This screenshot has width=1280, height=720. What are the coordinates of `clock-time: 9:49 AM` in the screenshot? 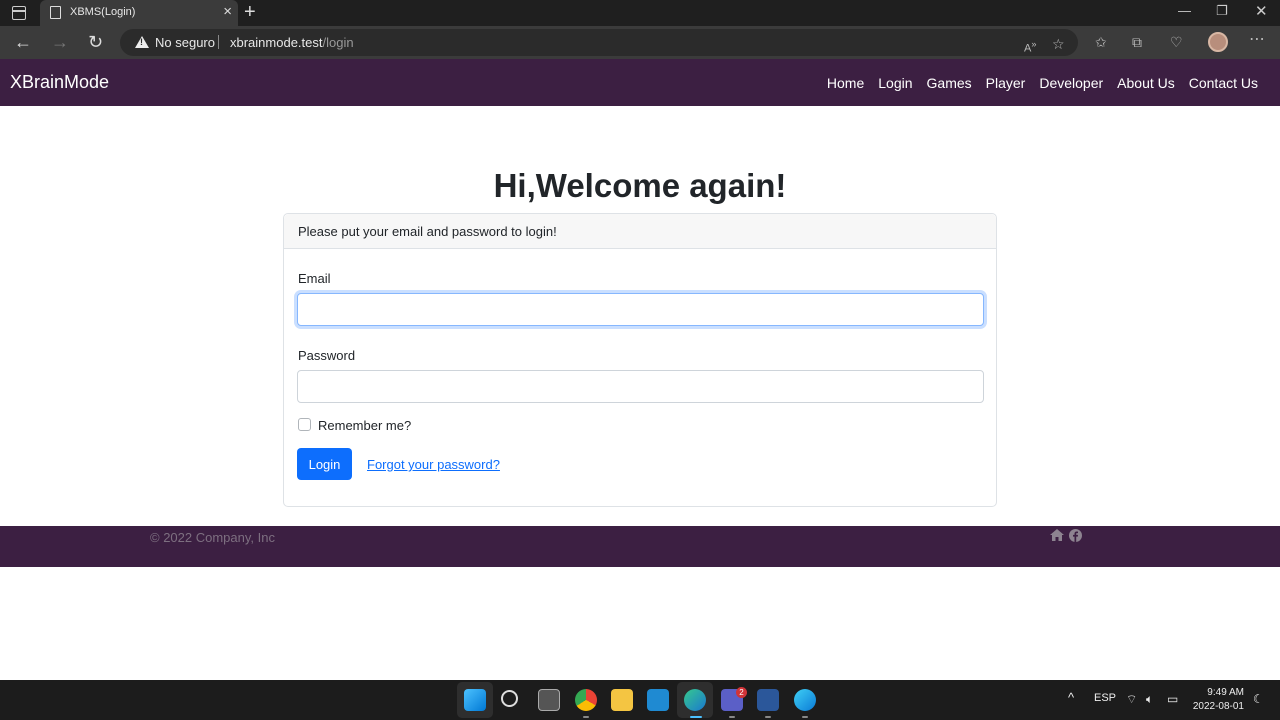 It's located at (1225, 692).